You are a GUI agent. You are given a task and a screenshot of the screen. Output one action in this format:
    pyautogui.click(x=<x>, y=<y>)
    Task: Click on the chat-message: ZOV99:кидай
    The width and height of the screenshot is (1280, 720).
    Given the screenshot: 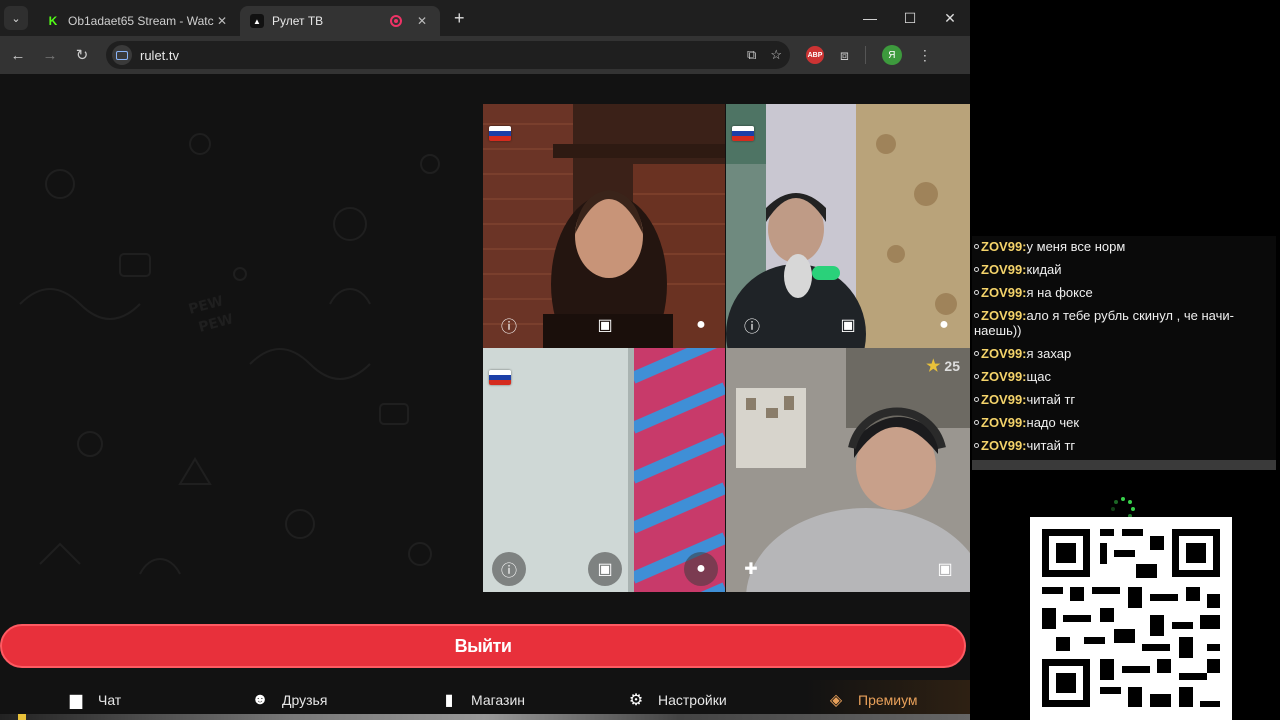 What is the action you would take?
    pyautogui.click(x=1122, y=269)
    